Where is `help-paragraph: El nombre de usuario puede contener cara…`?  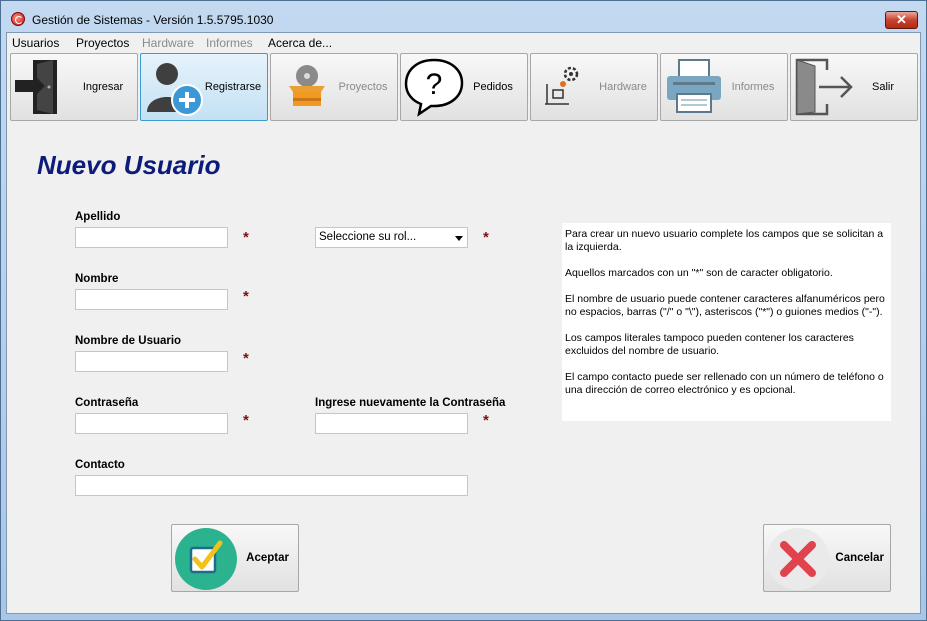
help-paragraph: El nombre de usuario puede contener cara… is located at coordinates (725, 305).